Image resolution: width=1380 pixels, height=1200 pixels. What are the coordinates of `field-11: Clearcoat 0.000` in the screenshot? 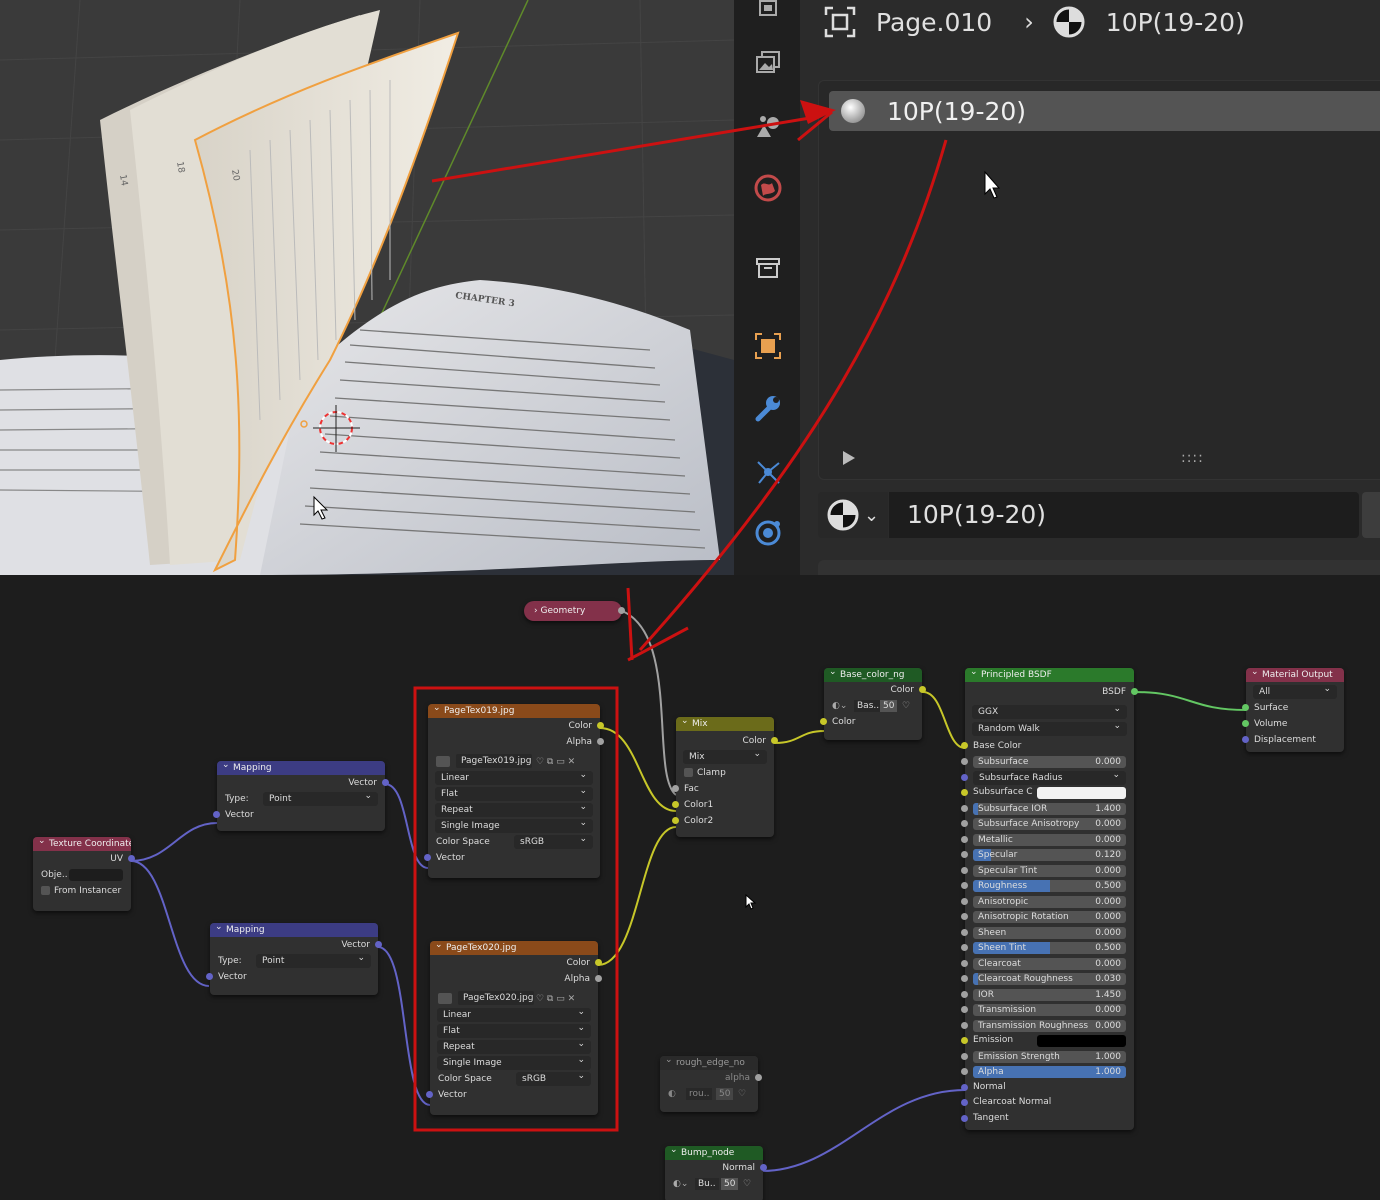 It's located at (1049, 963).